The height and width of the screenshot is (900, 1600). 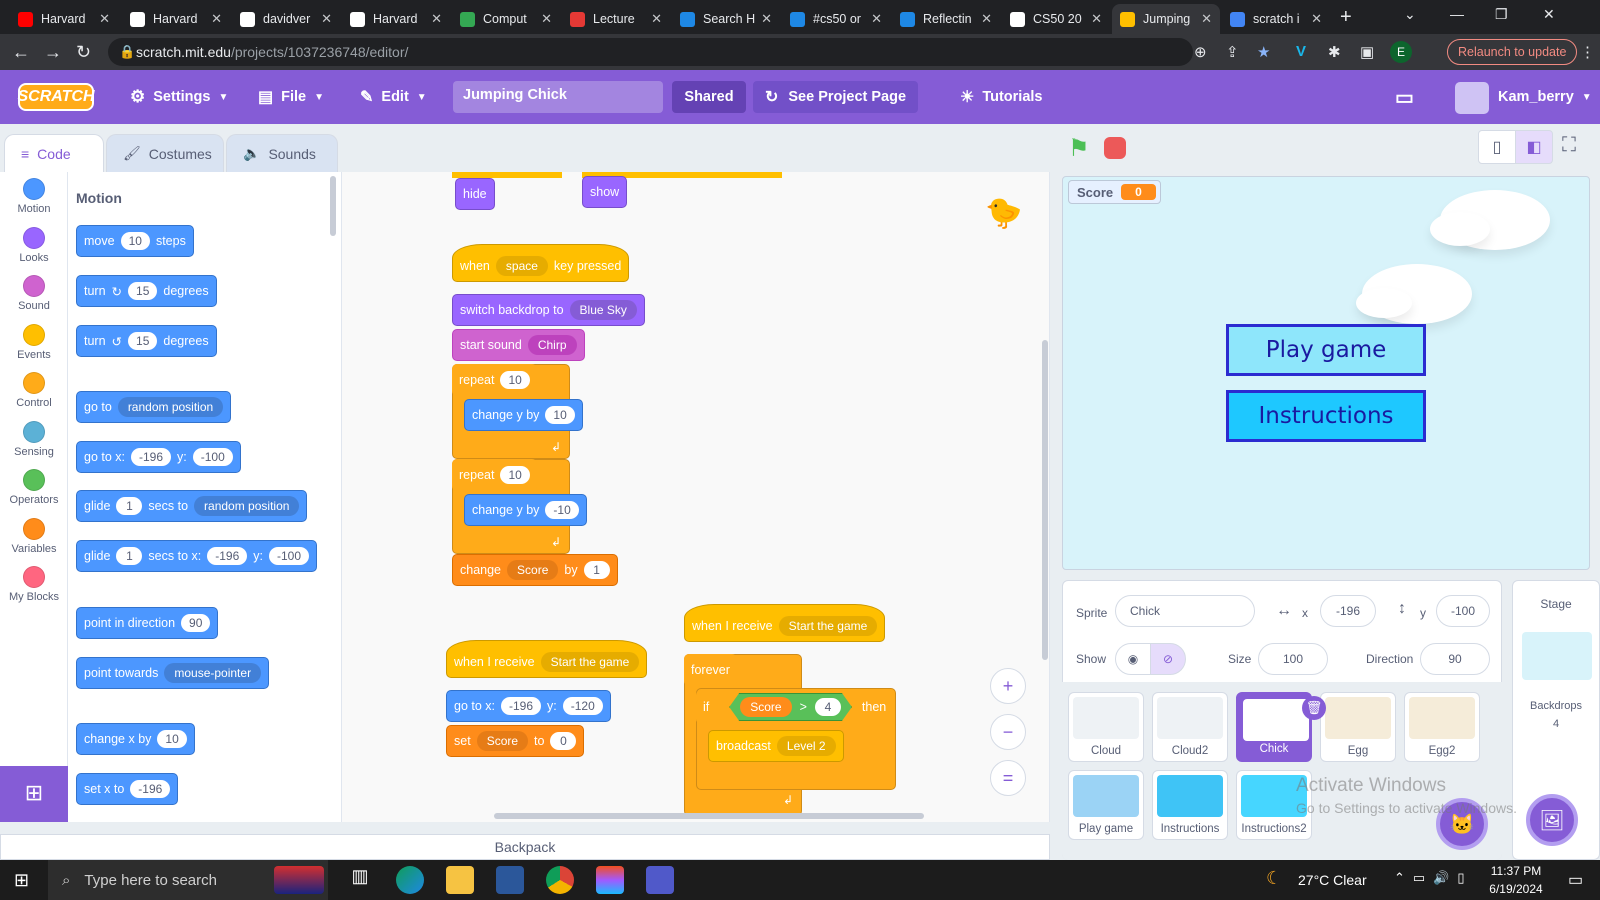 I want to click on browser-tab: davidver ✕, so click(x=286, y=19).